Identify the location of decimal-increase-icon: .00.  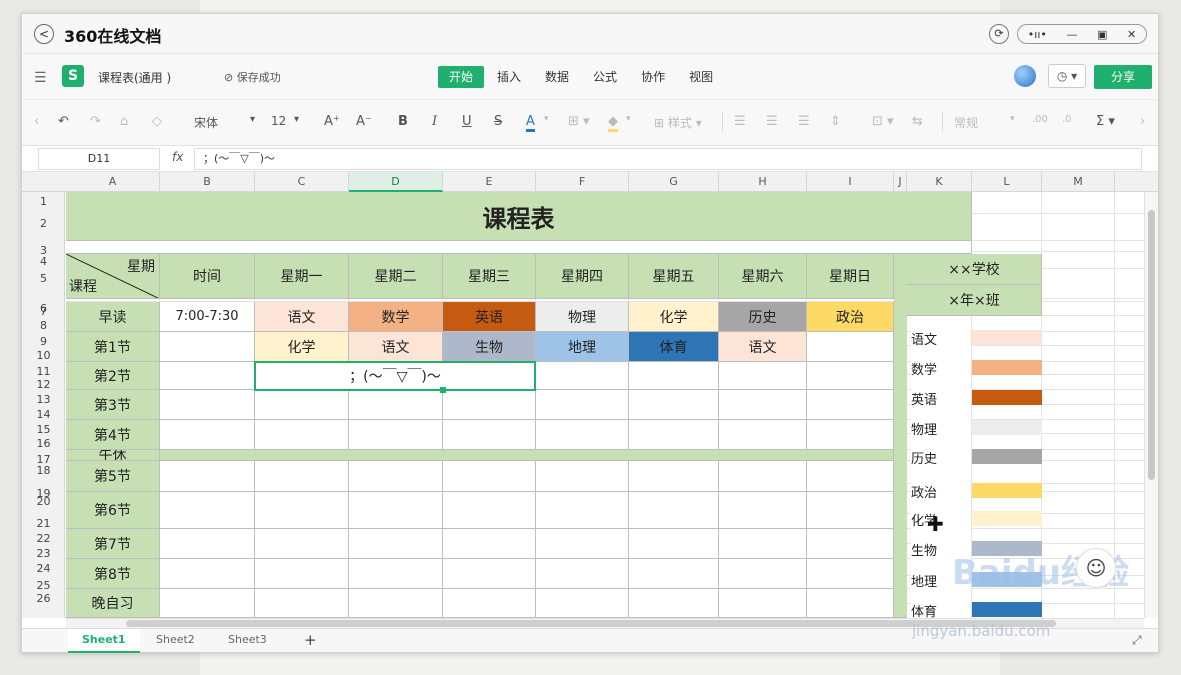
(1040, 119).